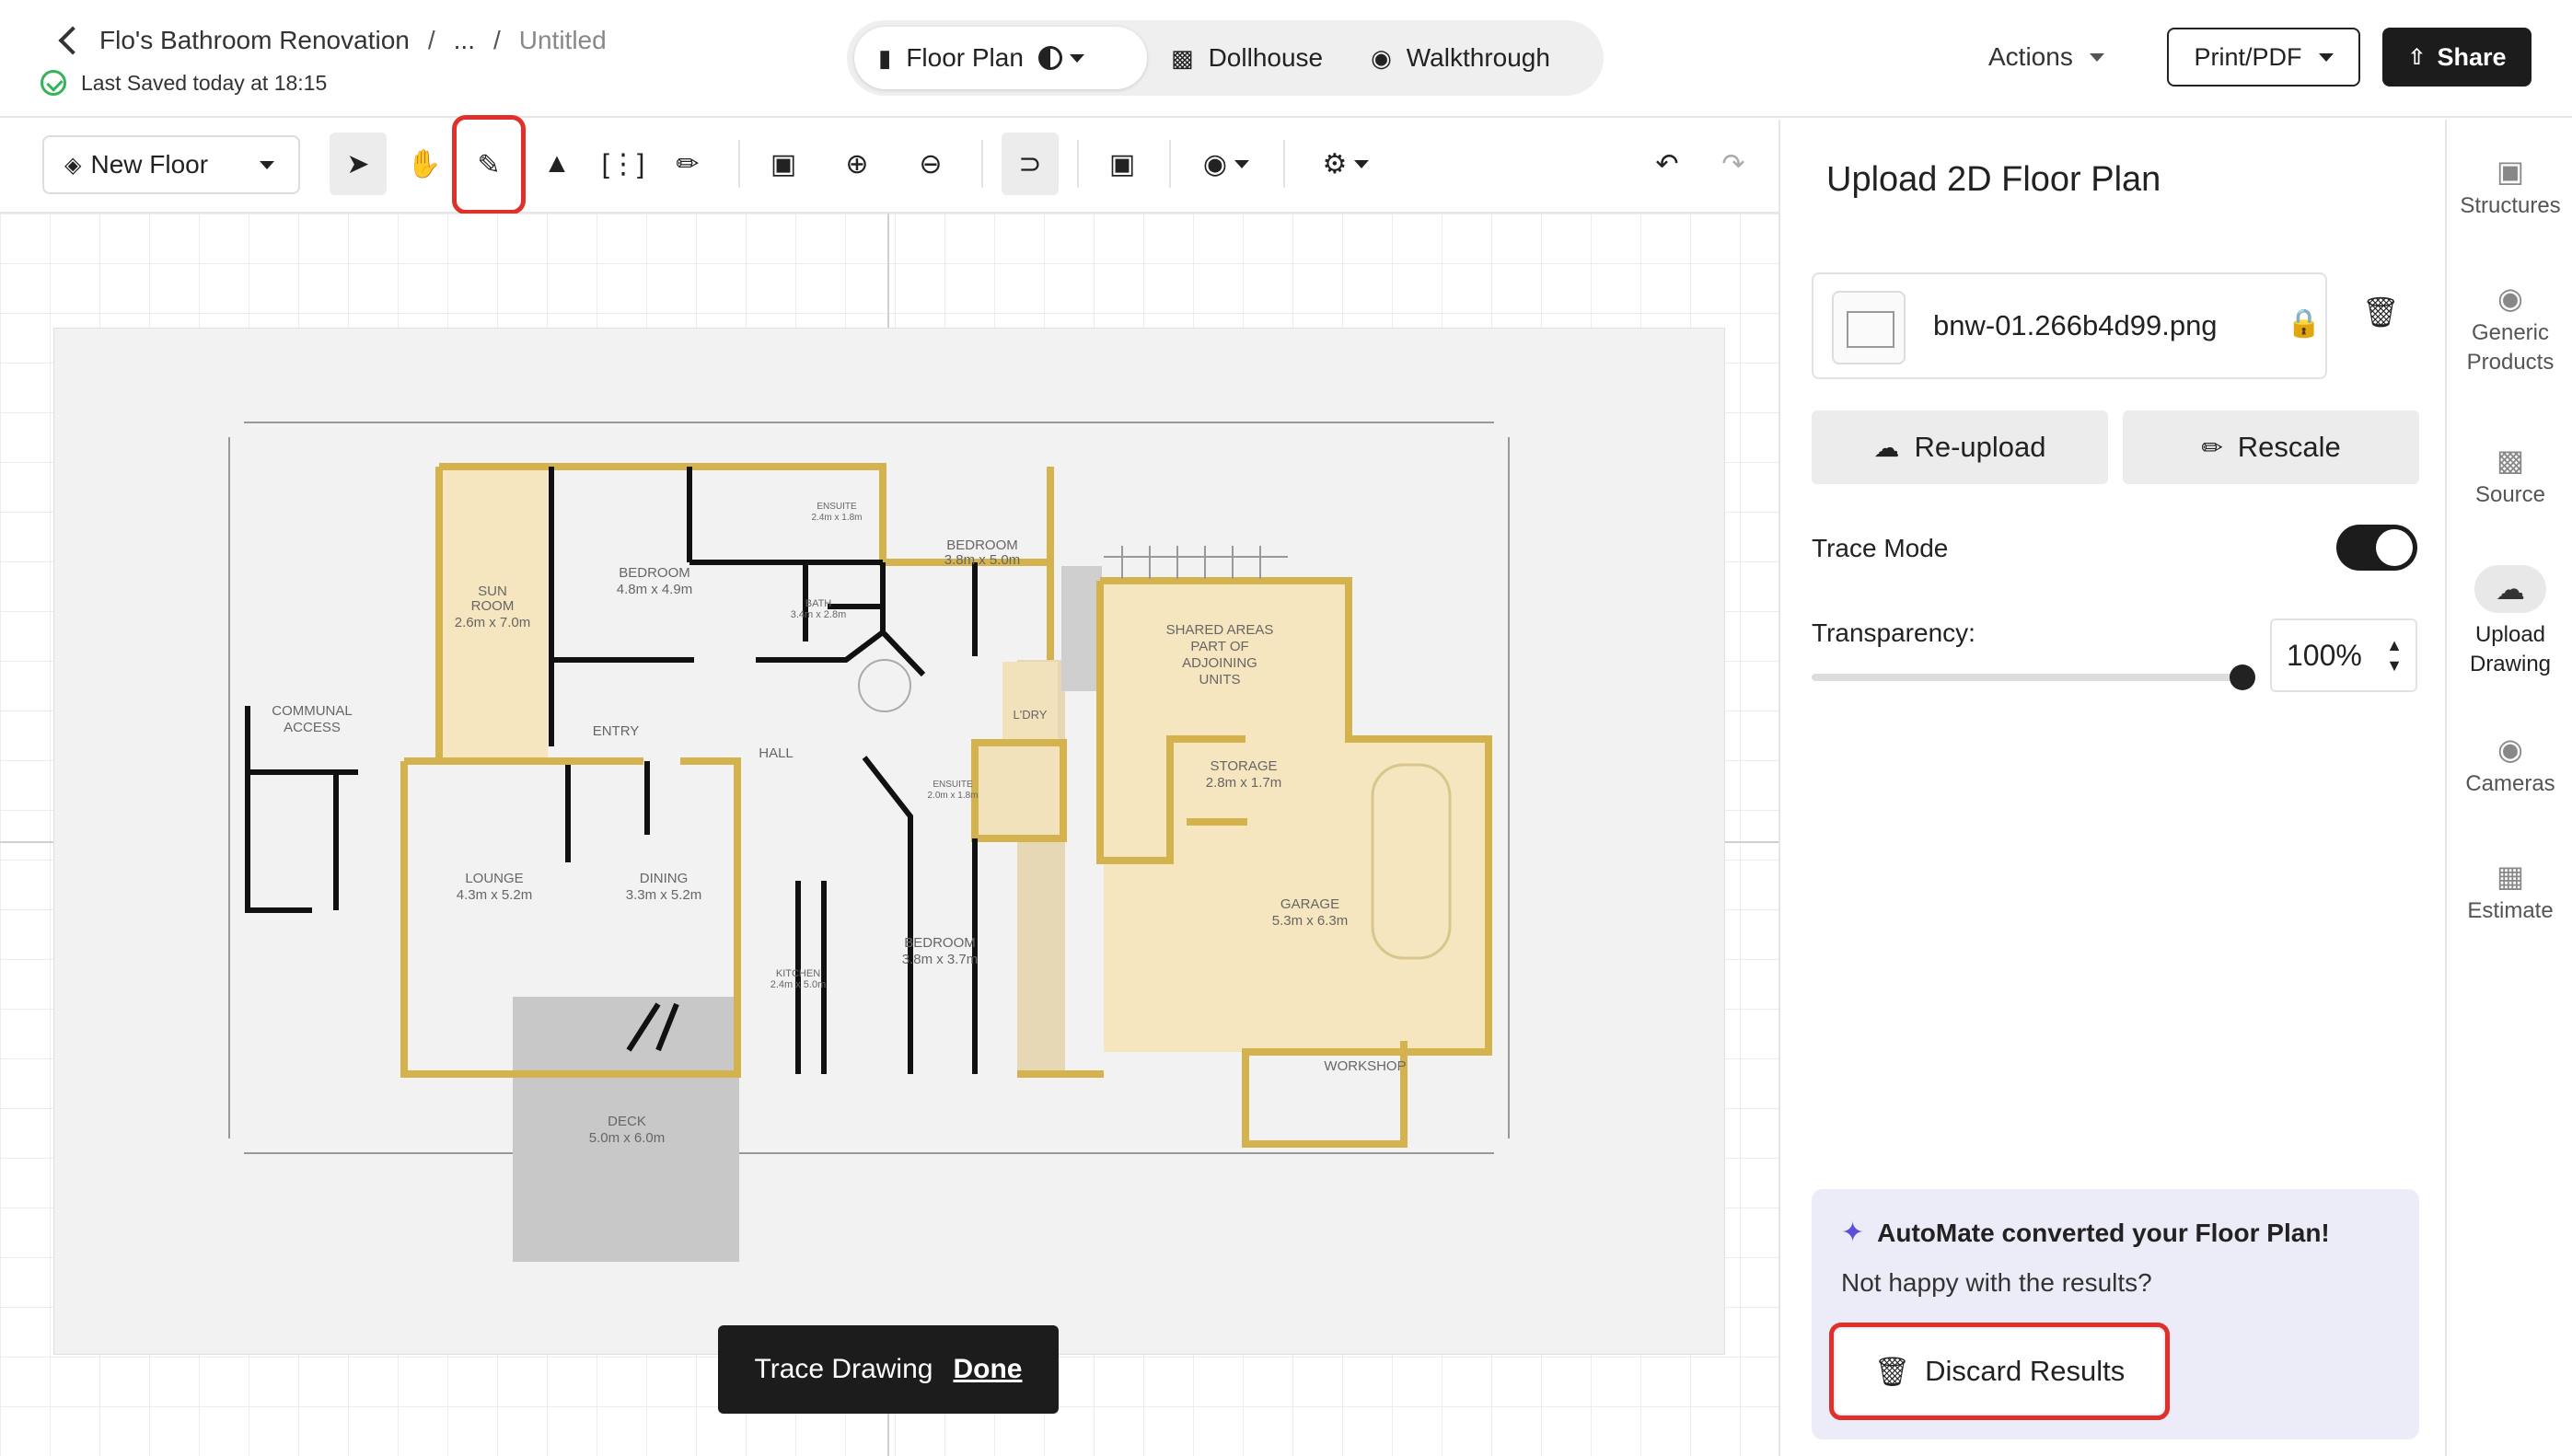  What do you see at coordinates (1345, 164) in the screenshot?
I see `gear-icon: ⚙` at bounding box center [1345, 164].